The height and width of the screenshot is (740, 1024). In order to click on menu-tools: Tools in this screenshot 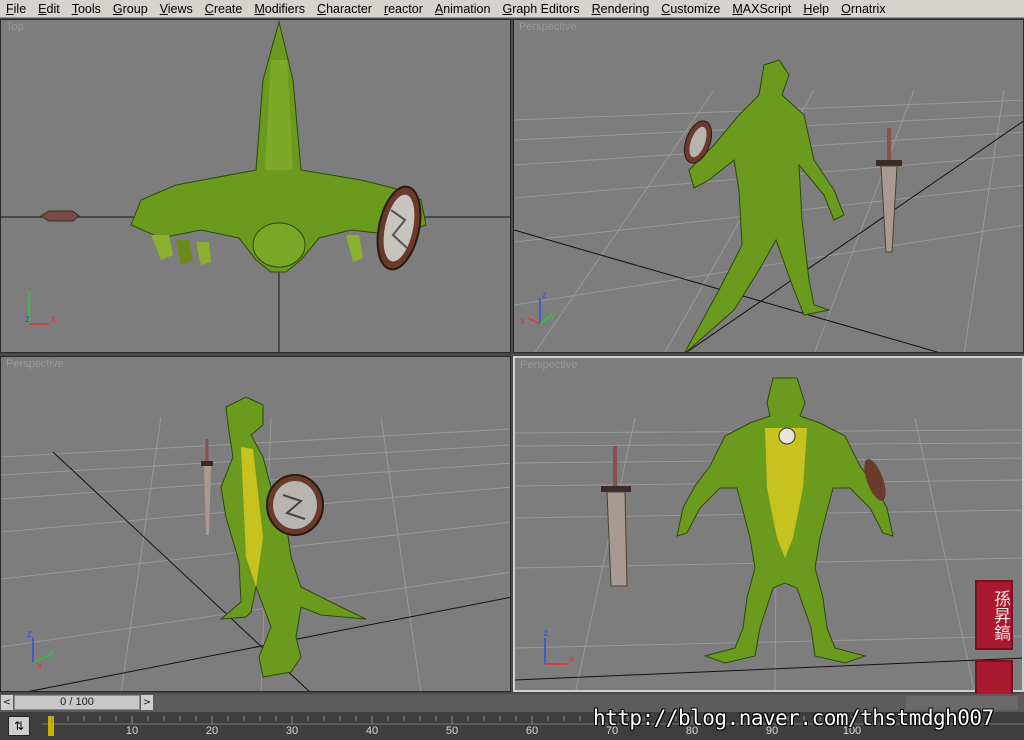, I will do `click(86, 9)`.